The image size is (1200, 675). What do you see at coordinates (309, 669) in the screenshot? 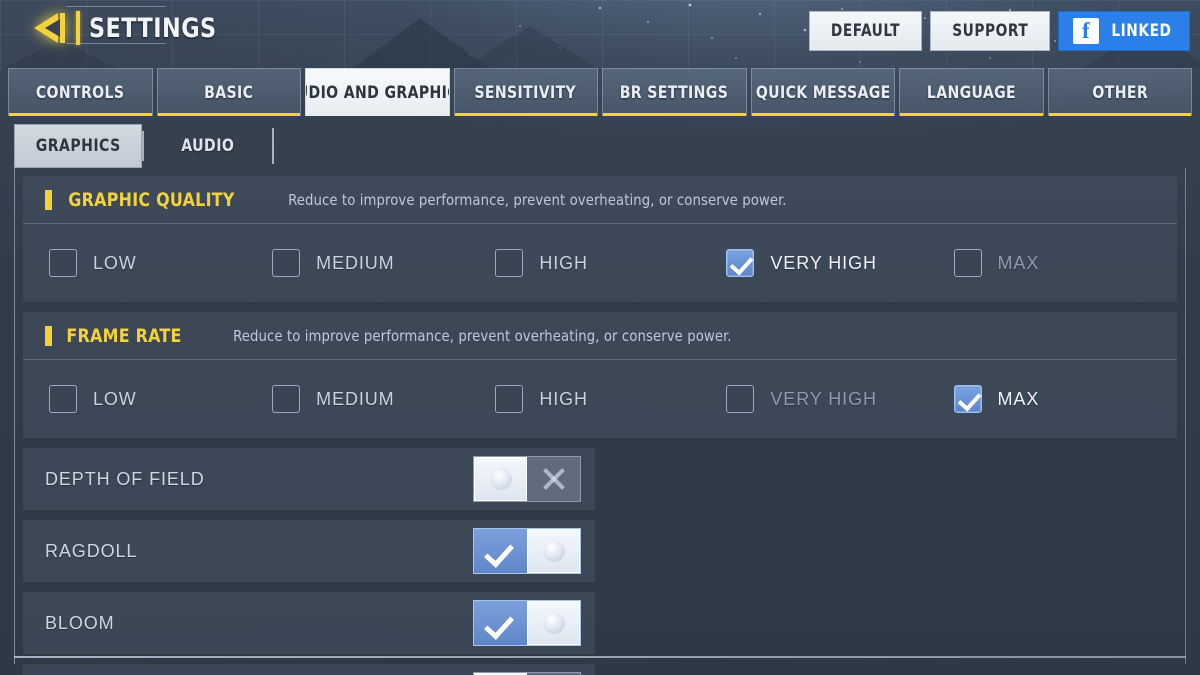
I see `row-anti-aliasing: ANTI-ALIASING` at bounding box center [309, 669].